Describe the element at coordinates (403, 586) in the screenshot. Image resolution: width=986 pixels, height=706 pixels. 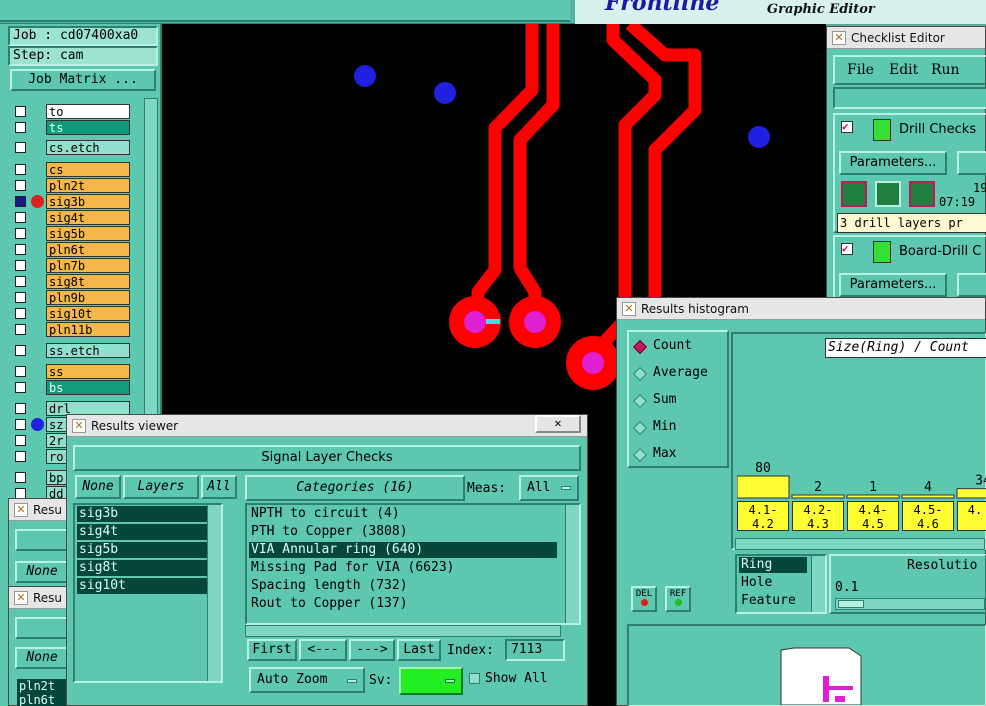
I see `category-item: Spacing length (732)` at that location.